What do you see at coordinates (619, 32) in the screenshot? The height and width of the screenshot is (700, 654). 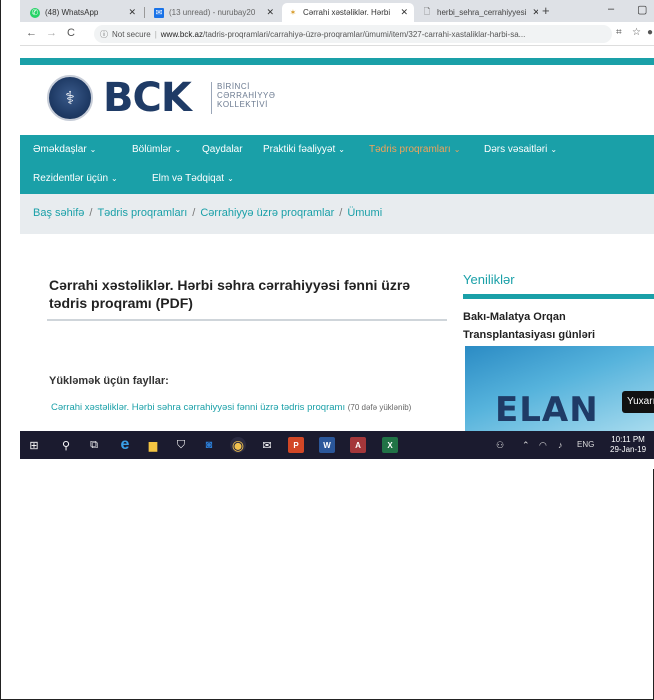 I see `translate-icon: ⌗` at bounding box center [619, 32].